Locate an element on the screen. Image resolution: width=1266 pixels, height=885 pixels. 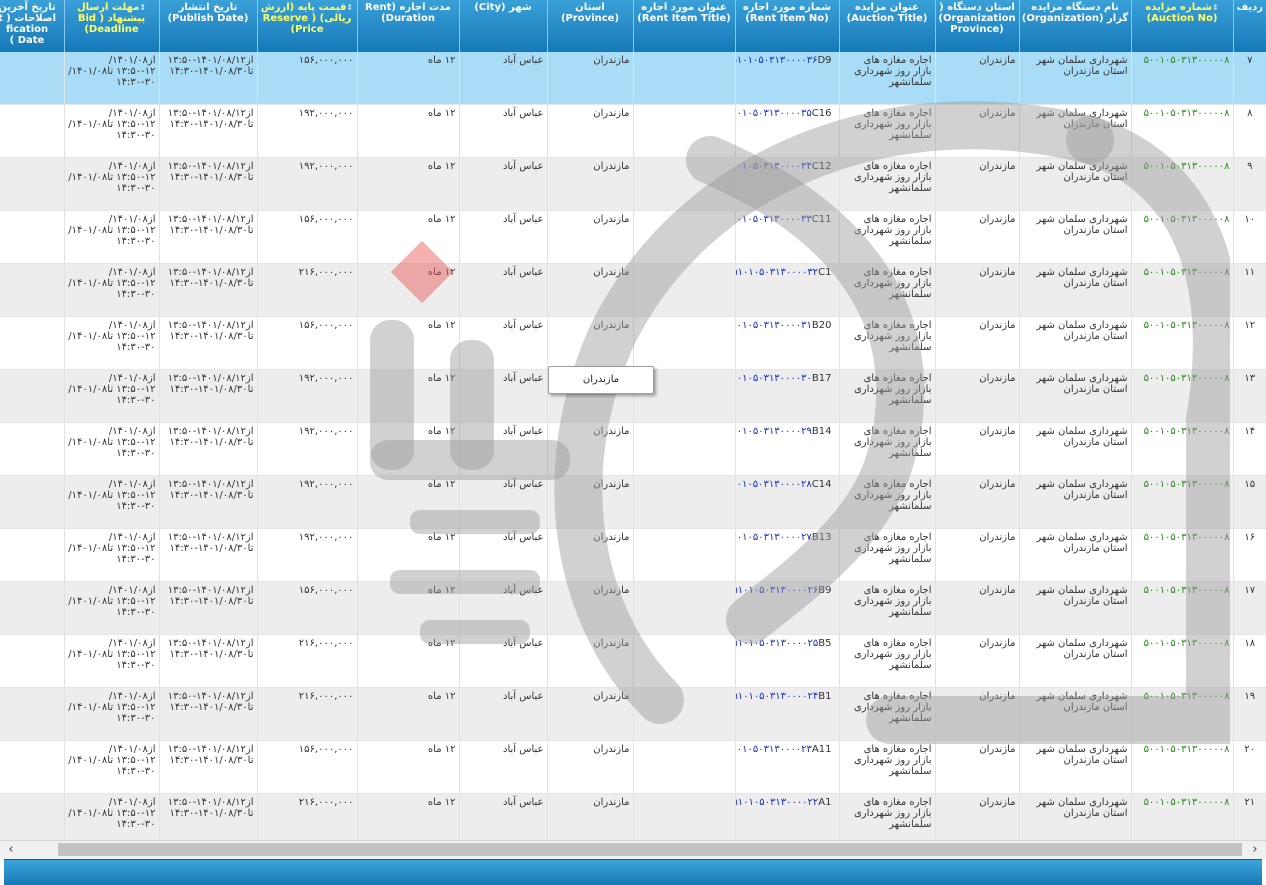
rent-item-number: ۵۱۰۱۰۵۰۳۱۳۰۰۰۰۳۳ is located at coordinates (774, 219).